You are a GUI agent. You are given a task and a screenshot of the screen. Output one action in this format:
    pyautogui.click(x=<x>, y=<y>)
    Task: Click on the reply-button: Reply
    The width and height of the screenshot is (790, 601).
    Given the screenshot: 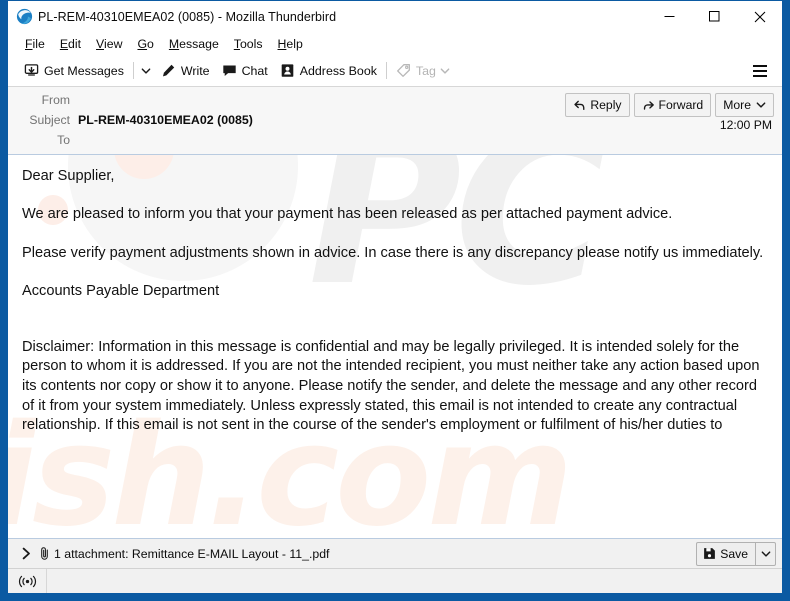 What is the action you would take?
    pyautogui.click(x=597, y=105)
    